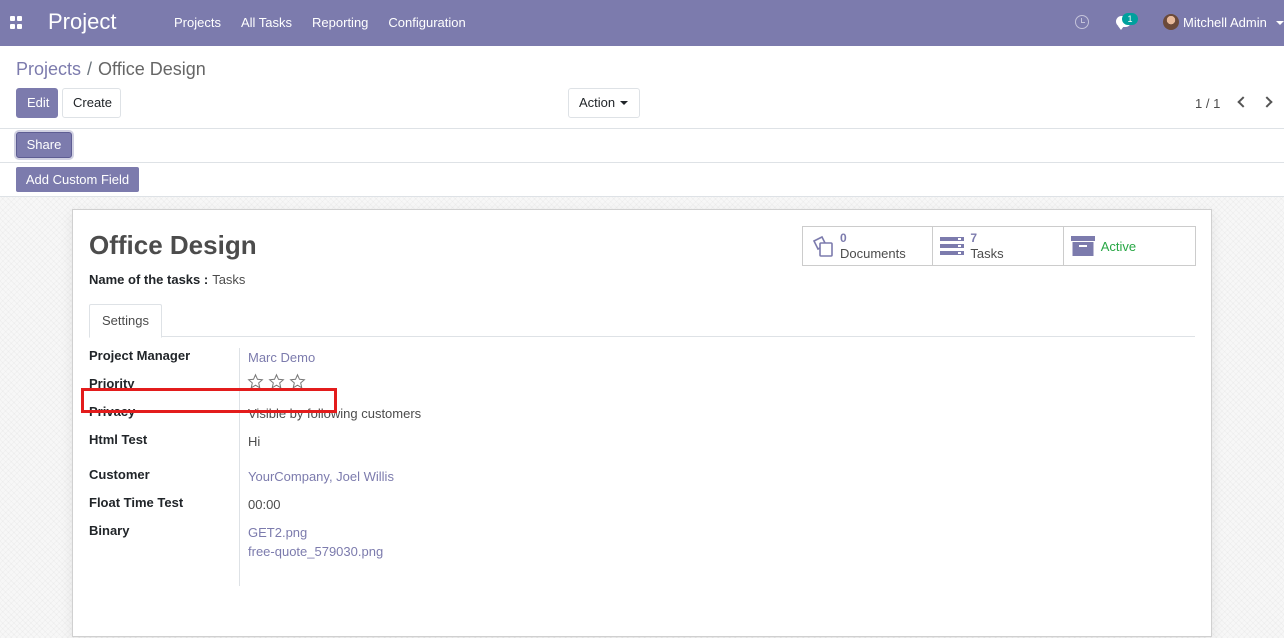 The image size is (1284, 638). I want to click on share-button: Share, so click(44, 145).